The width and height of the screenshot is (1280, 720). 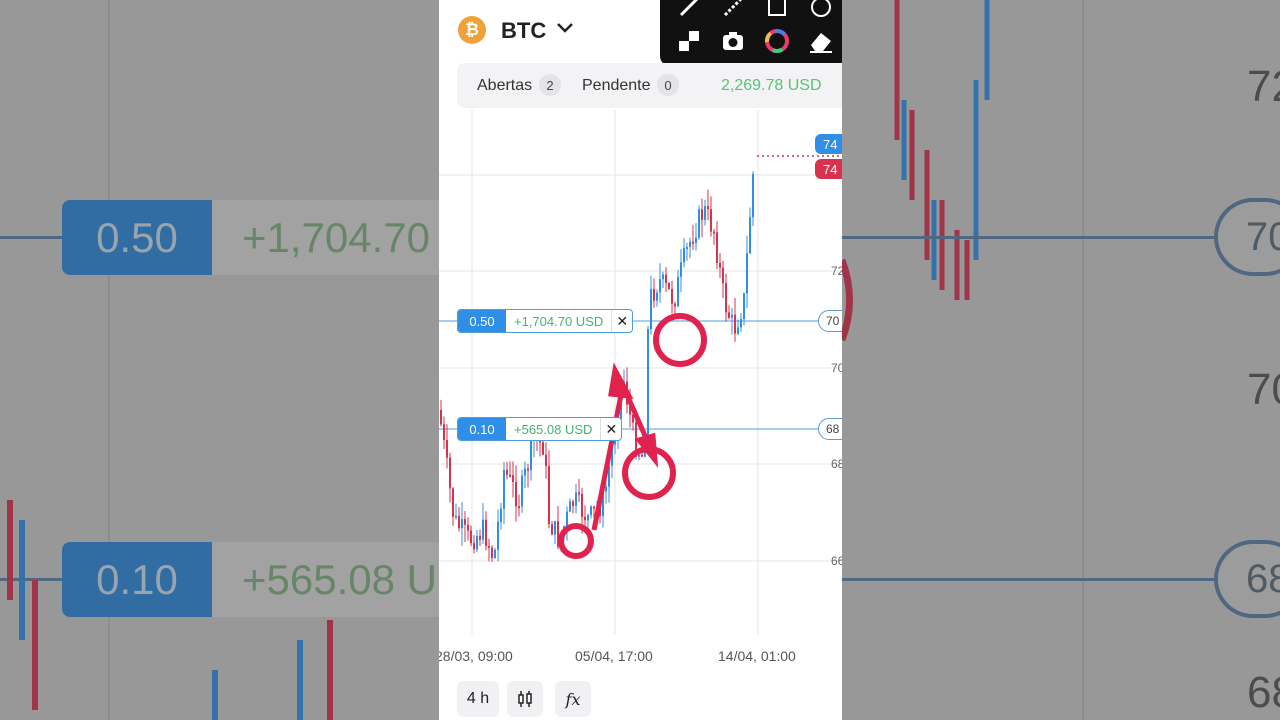 I want to click on order-axis-tag-2: 68, so click(x=830, y=429).